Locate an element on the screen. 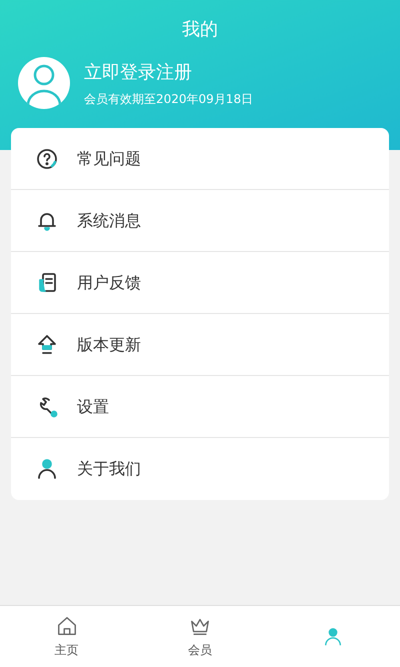 This screenshot has height=667, width=400. tab: 主页 is located at coordinates (67, 636).